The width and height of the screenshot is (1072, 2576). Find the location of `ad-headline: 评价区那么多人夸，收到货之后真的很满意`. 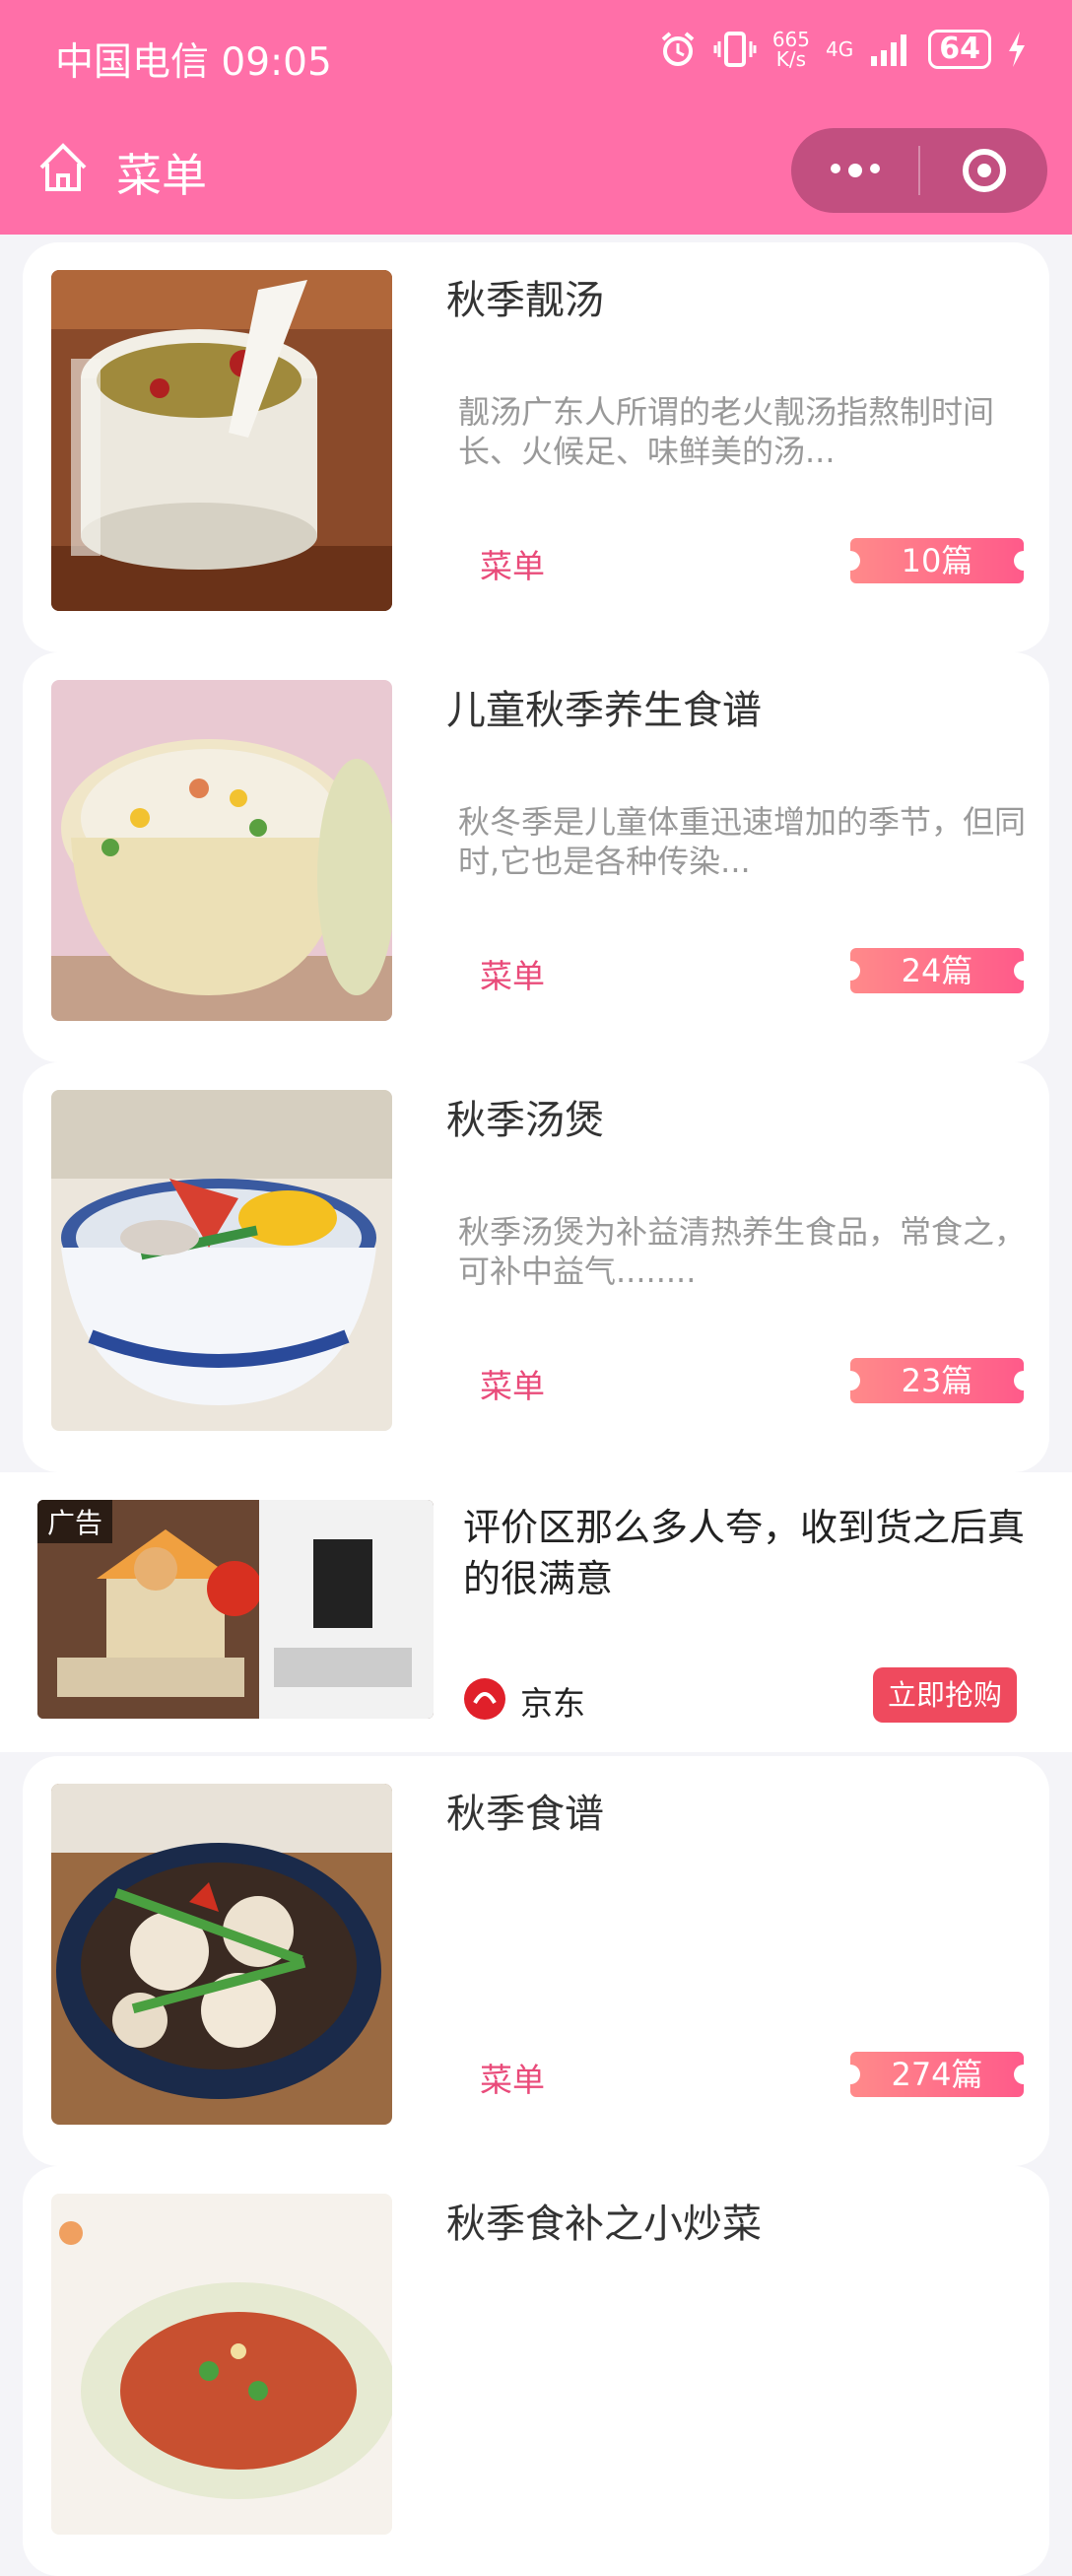

ad-headline: 评价区那么多人夸，收到货之后真的很满意 is located at coordinates (745, 1553).